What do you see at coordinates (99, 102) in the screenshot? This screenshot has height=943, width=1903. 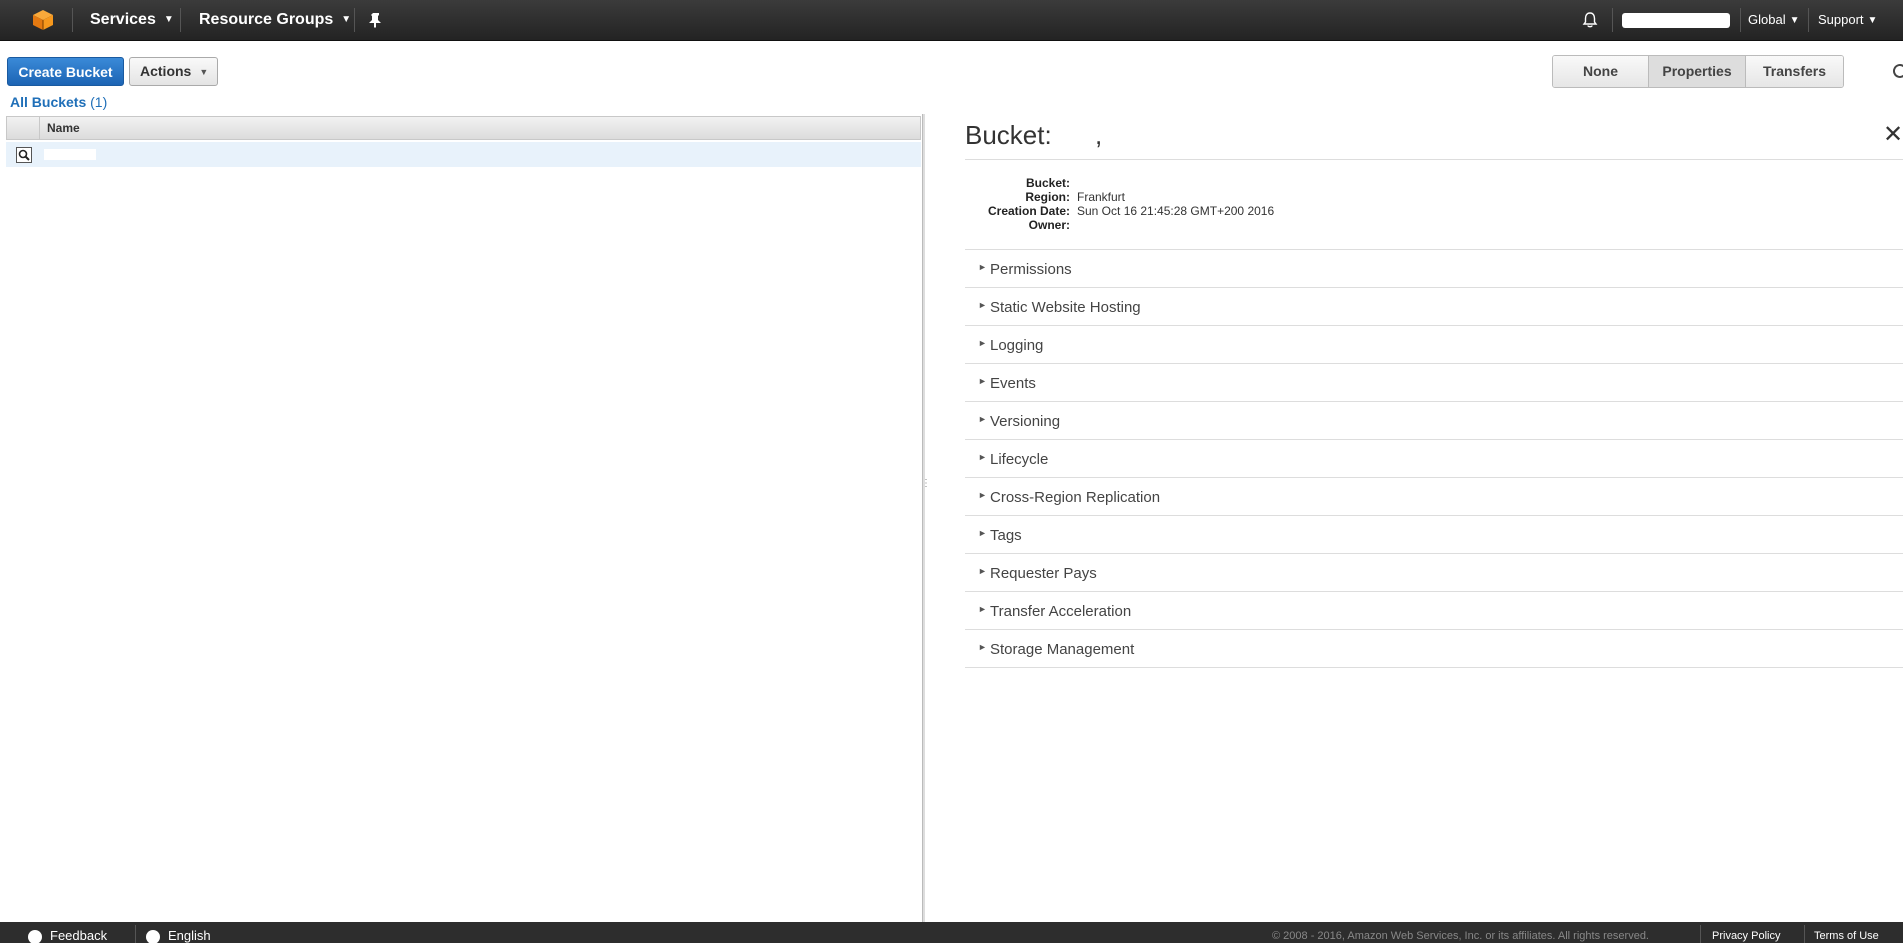 I see `bucket-count: (1)` at bounding box center [99, 102].